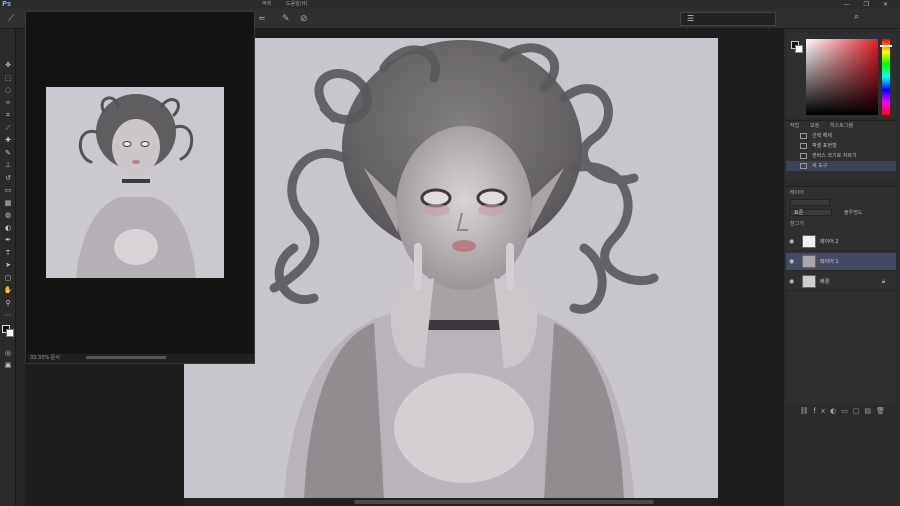  What do you see at coordinates (886, 46) in the screenshot?
I see `hue-slider-handle` at bounding box center [886, 46].